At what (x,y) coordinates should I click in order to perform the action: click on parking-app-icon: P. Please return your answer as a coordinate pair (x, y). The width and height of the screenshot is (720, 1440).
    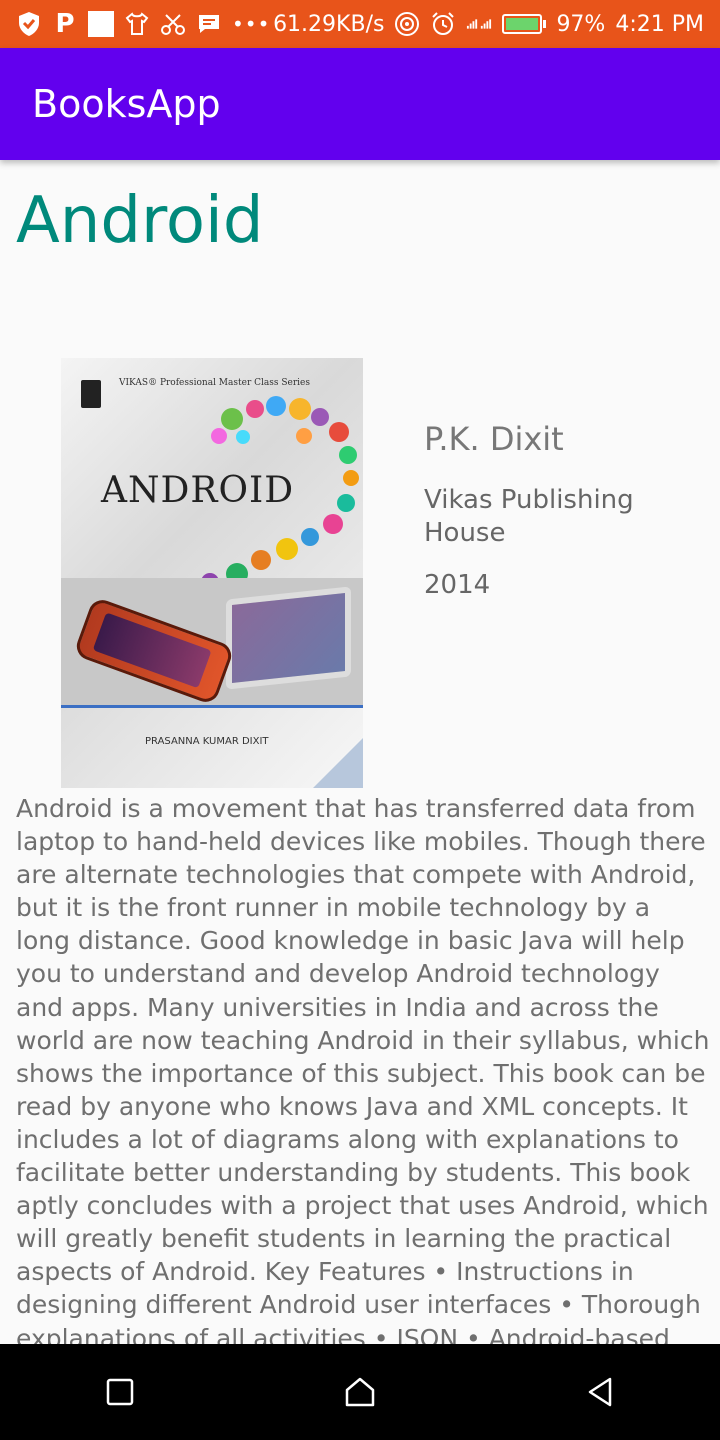
    Looking at the image, I should click on (65, 24).